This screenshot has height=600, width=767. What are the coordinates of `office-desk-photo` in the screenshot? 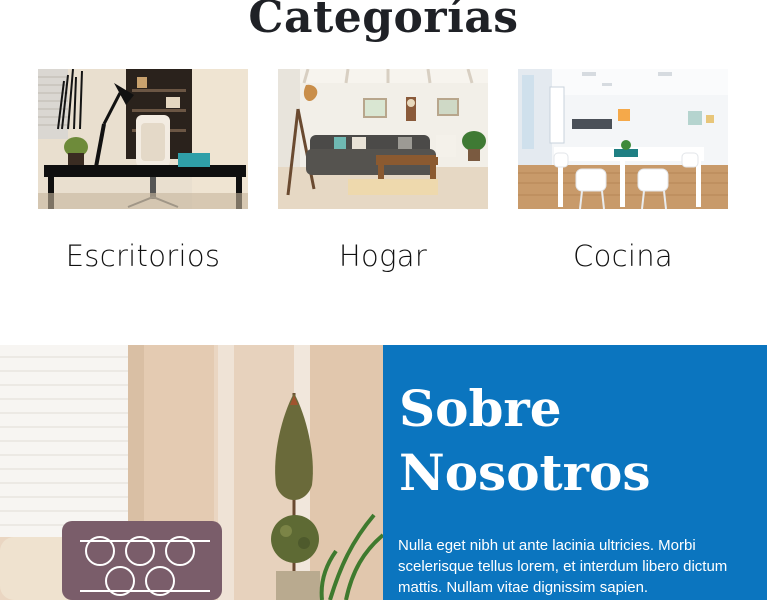 It's located at (143, 139).